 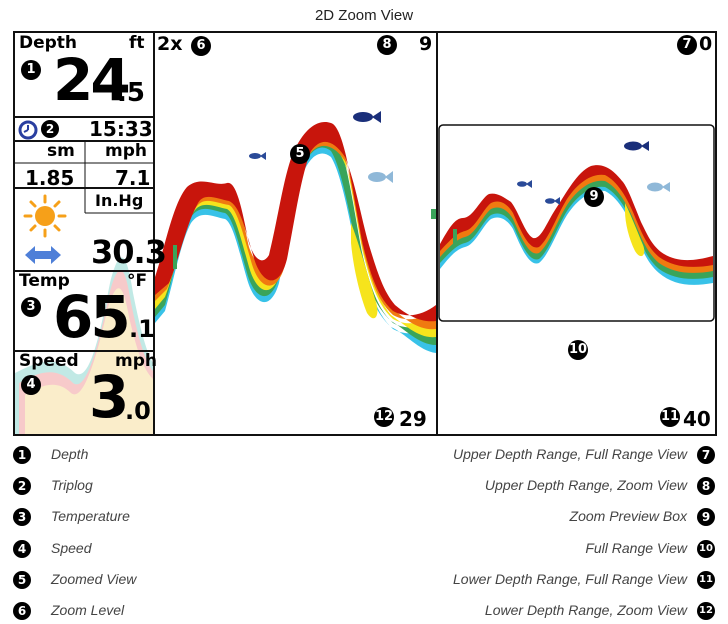 I want to click on clock-icon, so click(x=28, y=130).